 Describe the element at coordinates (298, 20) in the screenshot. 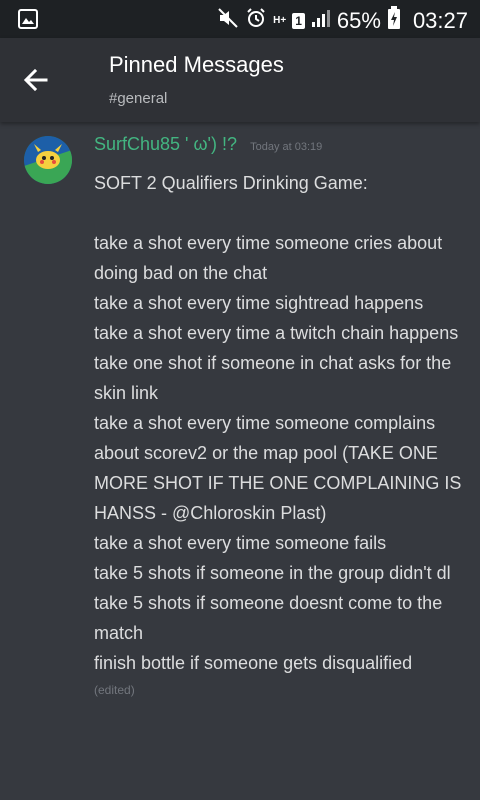

I see `sim-slot-badge: 1` at that location.